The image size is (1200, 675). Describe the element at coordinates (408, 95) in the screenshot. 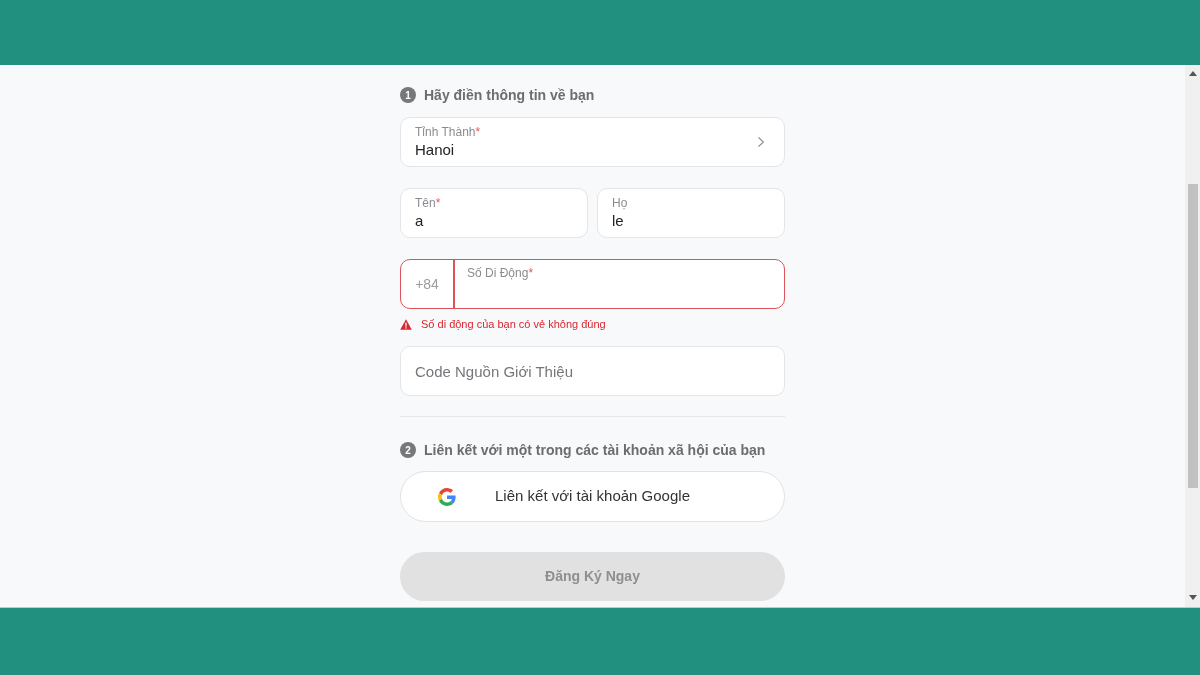

I see `step-number: 1` at that location.